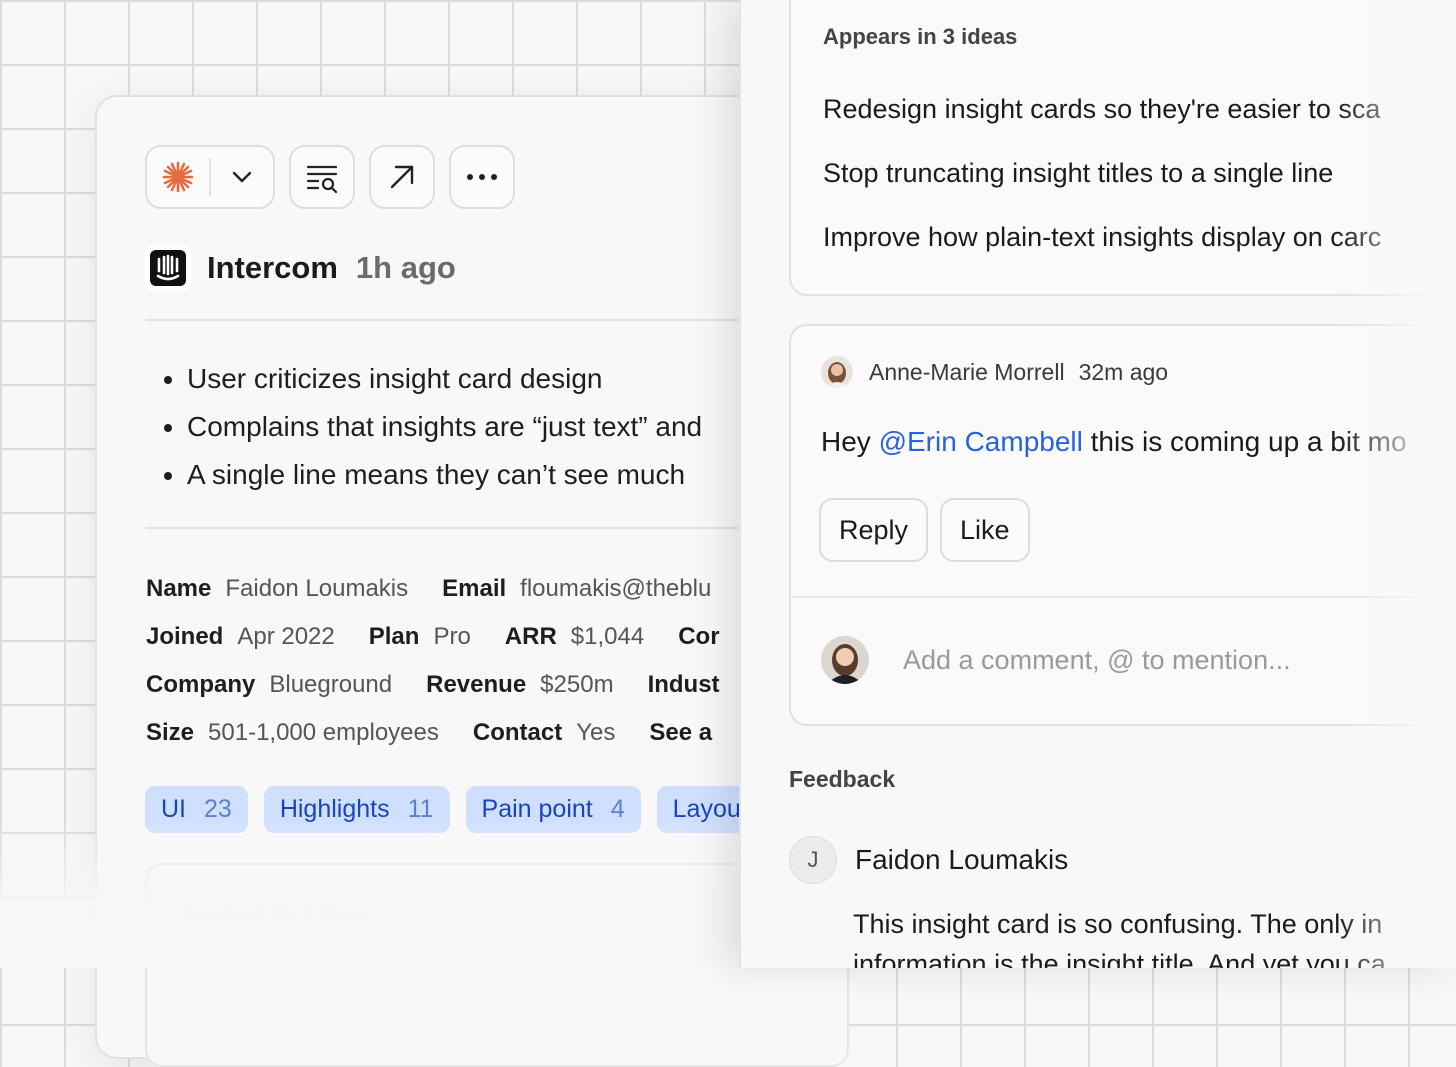 The width and height of the screenshot is (1456, 1067). I want to click on meta-key: Revenue, so click(476, 684).